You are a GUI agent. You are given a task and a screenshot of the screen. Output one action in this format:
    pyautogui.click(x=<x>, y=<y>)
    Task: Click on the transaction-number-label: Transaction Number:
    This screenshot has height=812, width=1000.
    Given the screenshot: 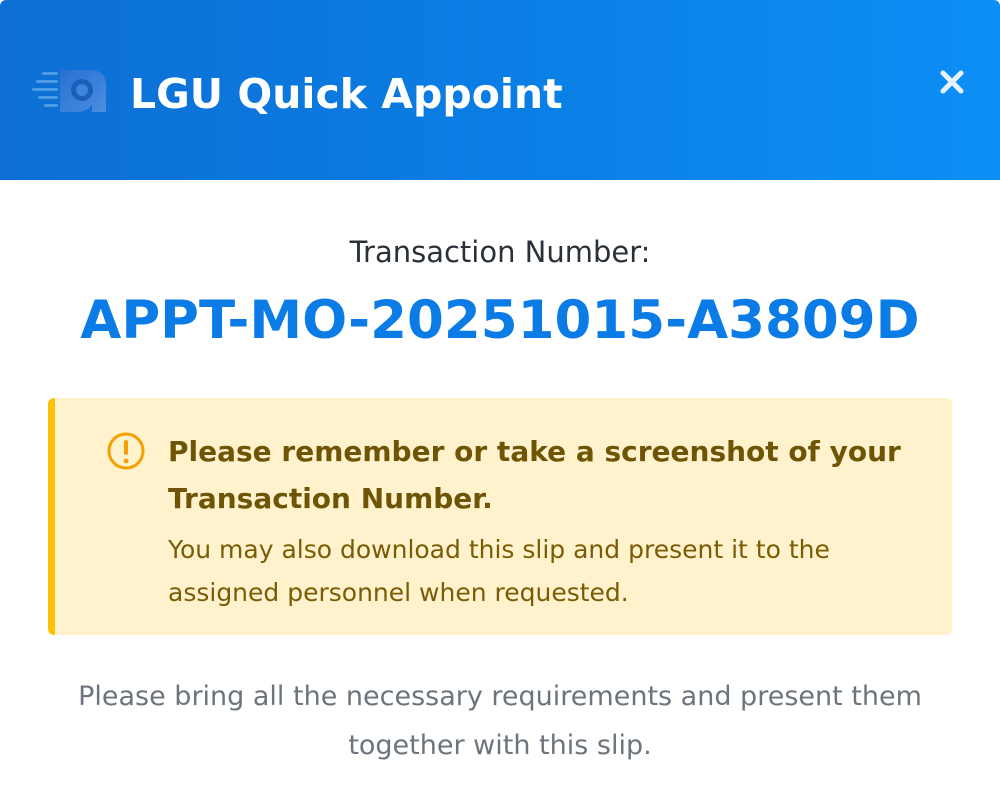 What is the action you would take?
    pyautogui.click(x=500, y=252)
    